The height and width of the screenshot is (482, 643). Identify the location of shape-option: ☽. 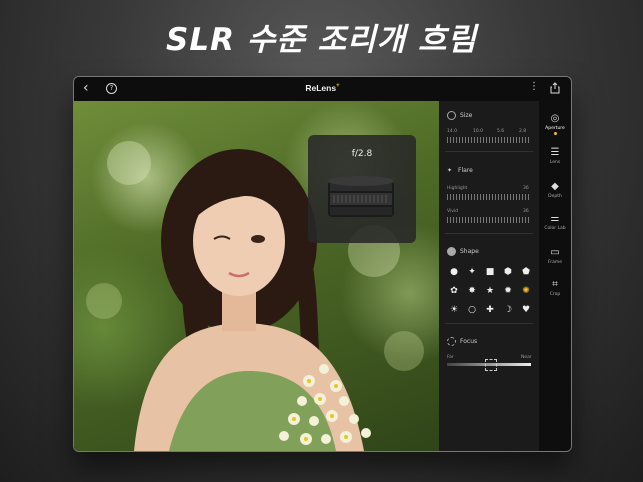
(508, 310).